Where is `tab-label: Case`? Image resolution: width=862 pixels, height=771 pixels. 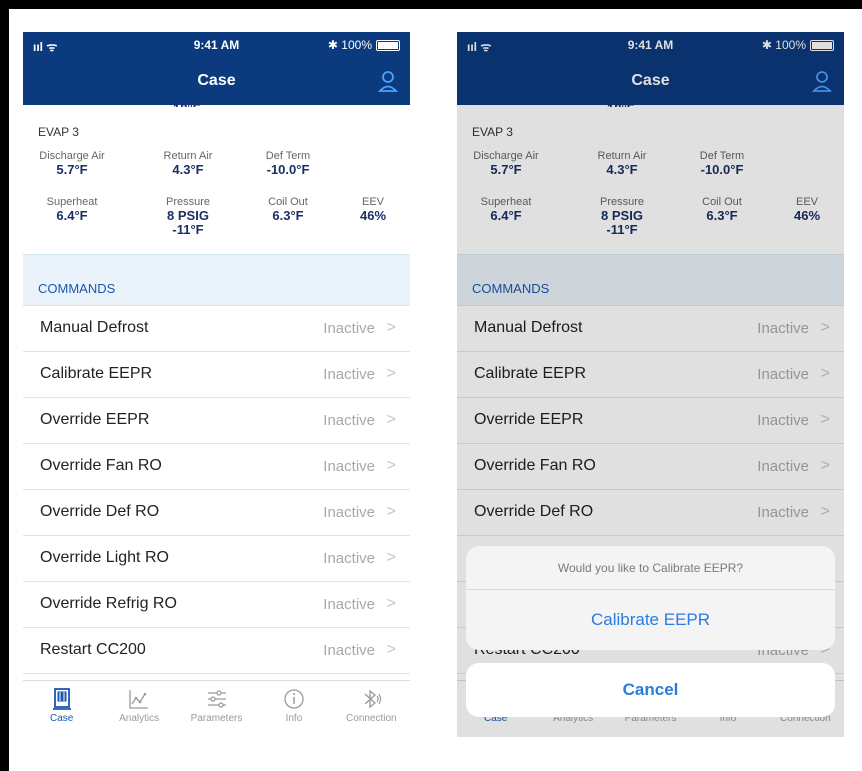 tab-label: Case is located at coordinates (62, 718).